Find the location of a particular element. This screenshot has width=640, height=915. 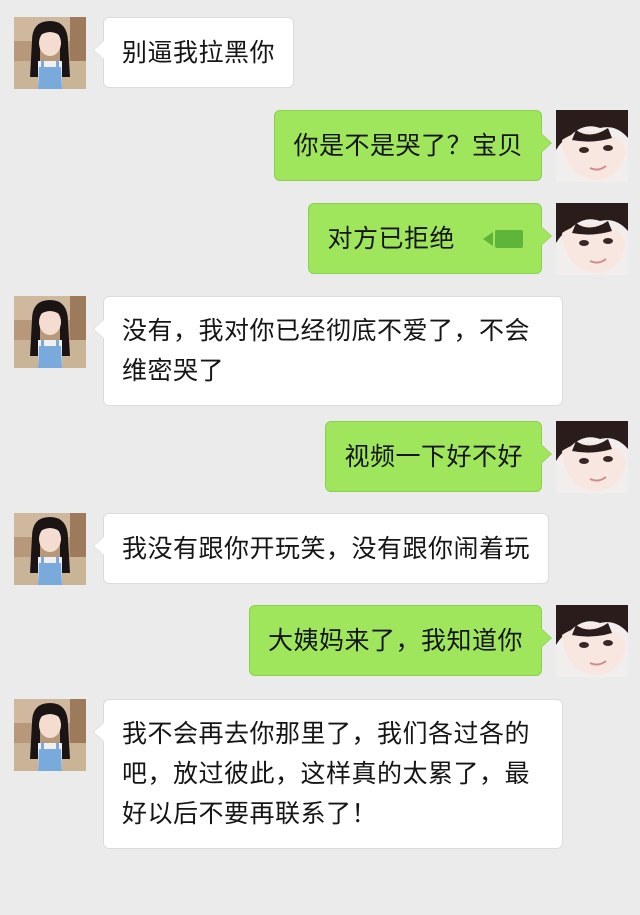

message-text: 别逼我拉黑你 is located at coordinates (199, 52).